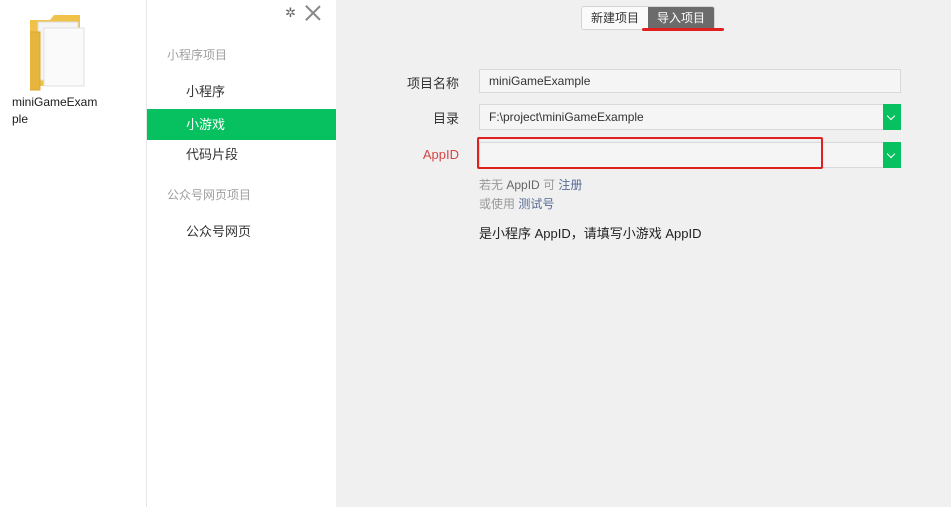 The height and width of the screenshot is (507, 951). What do you see at coordinates (440, 154) in the screenshot?
I see `appid-label: AppID` at bounding box center [440, 154].